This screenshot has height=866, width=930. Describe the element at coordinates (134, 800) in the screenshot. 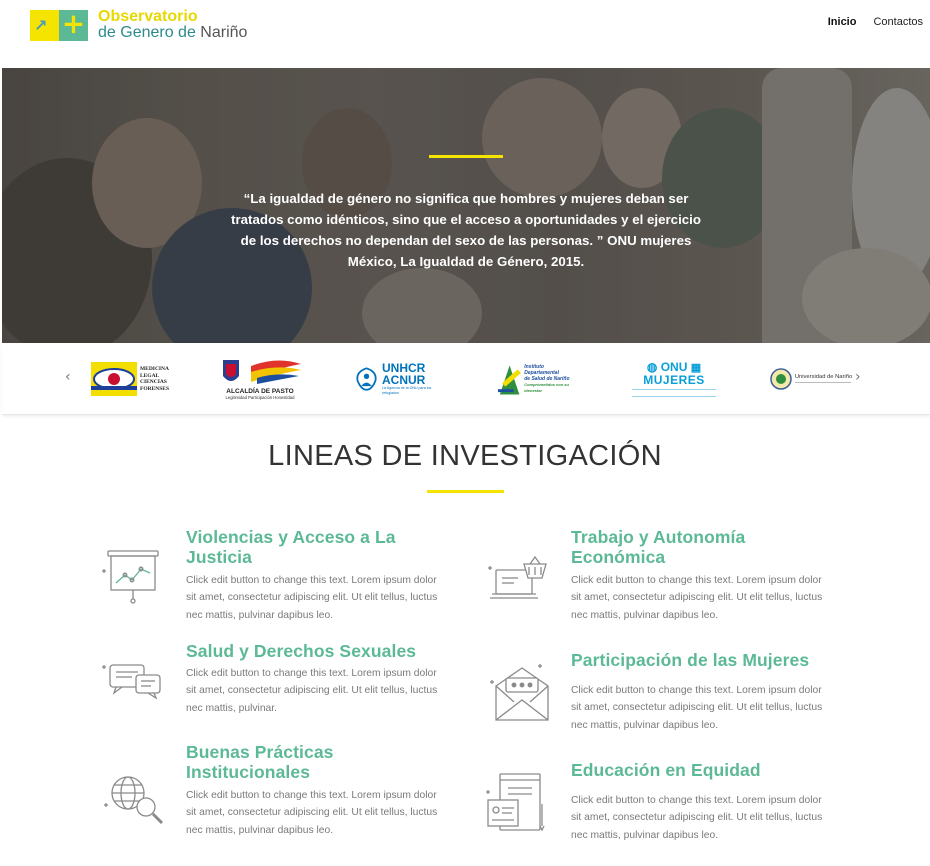

I see `globe-search-icon` at that location.